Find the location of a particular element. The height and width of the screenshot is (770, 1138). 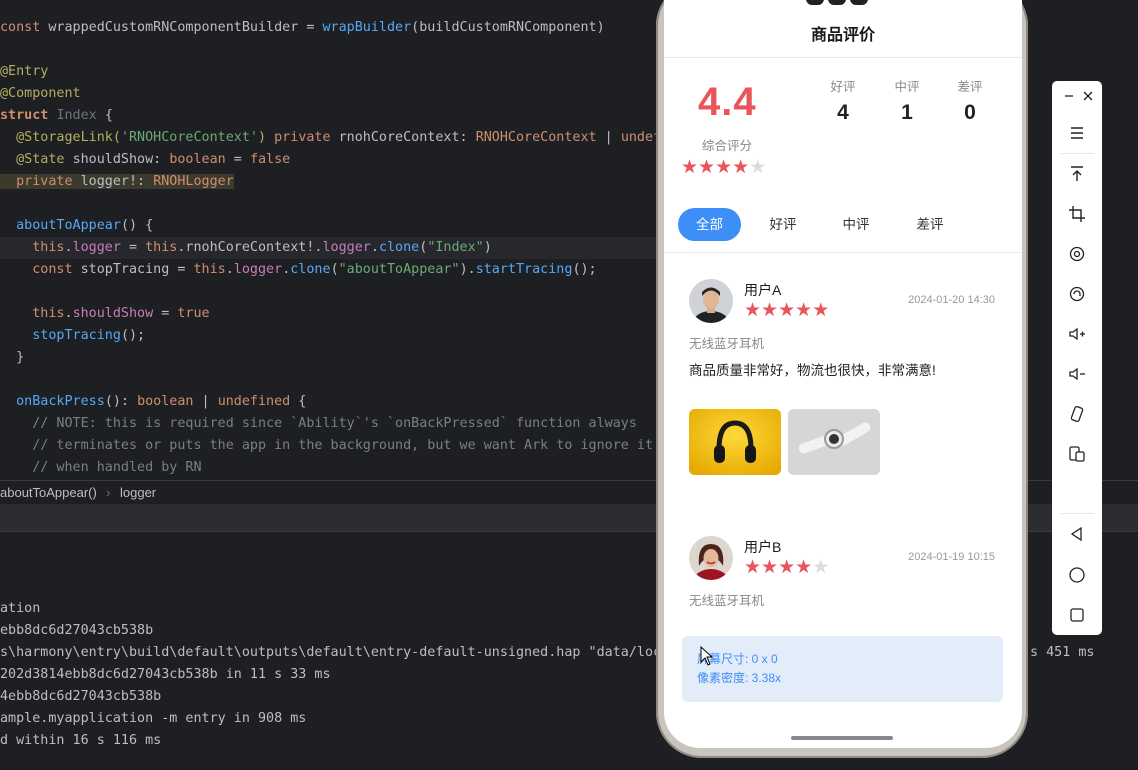

code-token: ). is located at coordinates (467, 269).